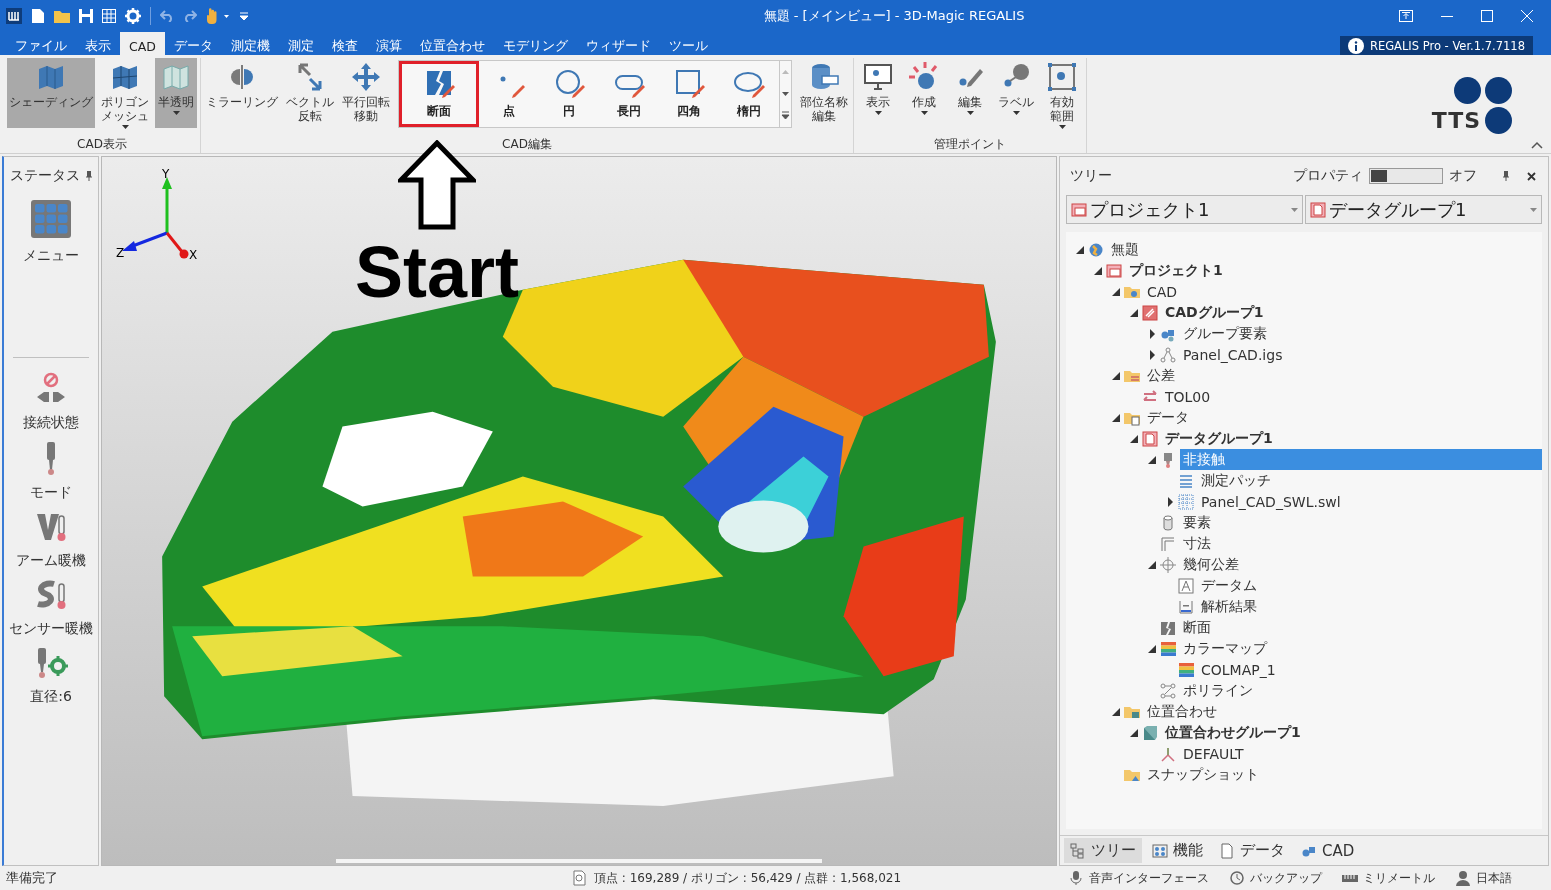 This screenshot has height=890, width=1551. Describe the element at coordinates (1361, 333) in the screenshot. I see `tree-item: グループ要素` at that location.